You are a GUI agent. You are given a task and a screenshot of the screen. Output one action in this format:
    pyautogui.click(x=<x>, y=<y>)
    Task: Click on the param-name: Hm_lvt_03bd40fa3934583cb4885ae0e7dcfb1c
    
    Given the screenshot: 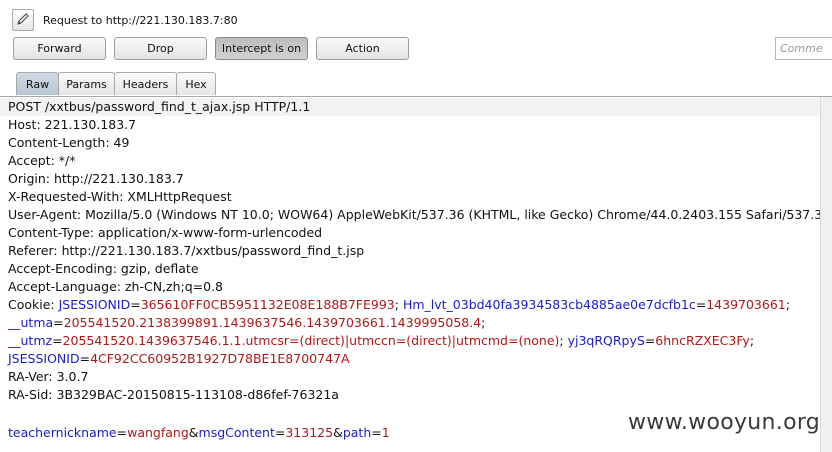 What is the action you would take?
    pyautogui.click(x=549, y=304)
    